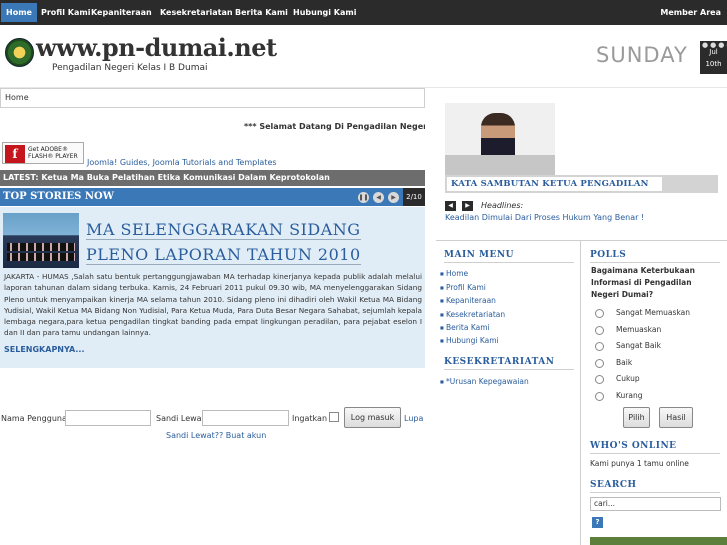  Describe the element at coordinates (34, 418) in the screenshot. I see `username-label: Nama Pengguna` at that location.